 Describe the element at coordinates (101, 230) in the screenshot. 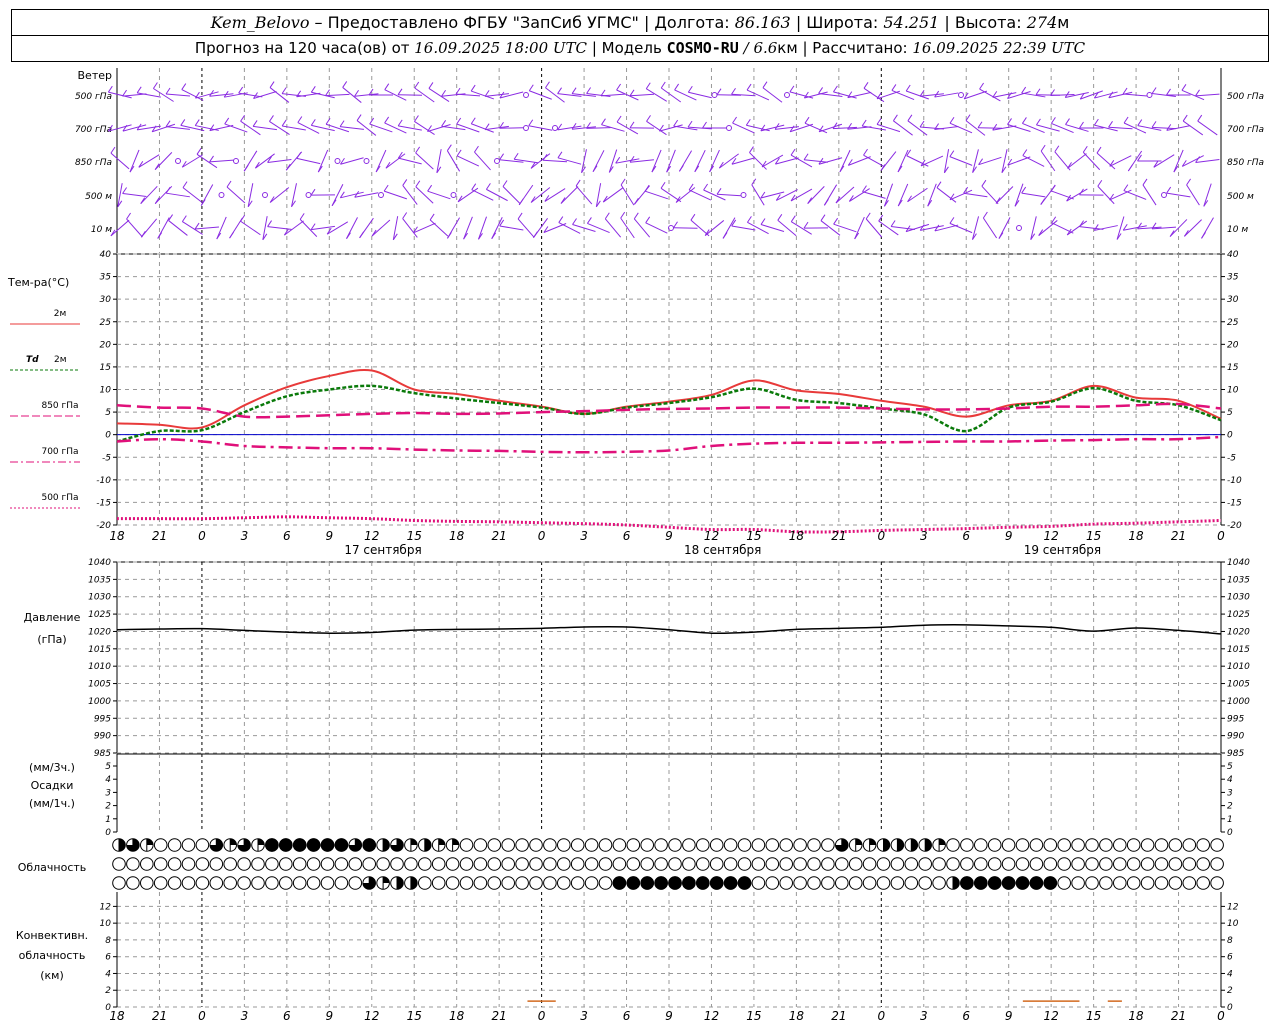

I see `wind-level-label: 10 м` at that location.